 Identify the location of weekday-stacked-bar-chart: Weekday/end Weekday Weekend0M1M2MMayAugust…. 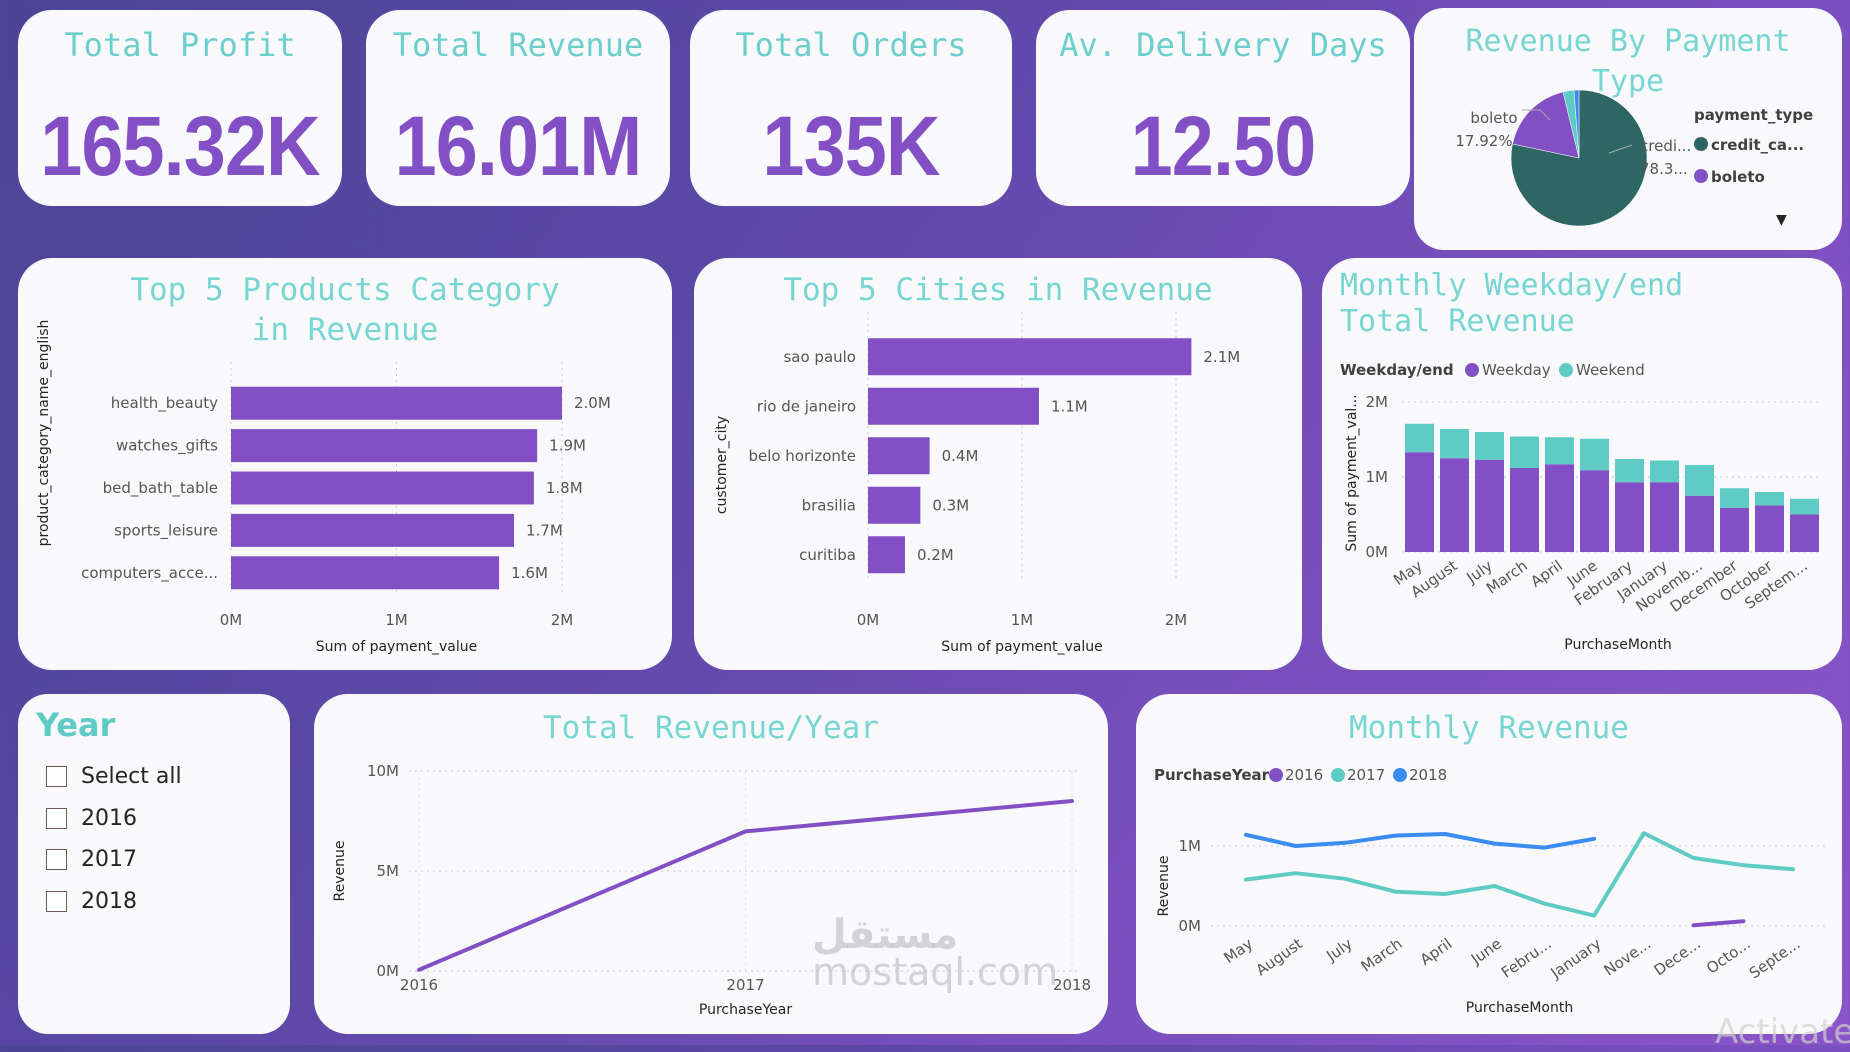
(1582, 464).